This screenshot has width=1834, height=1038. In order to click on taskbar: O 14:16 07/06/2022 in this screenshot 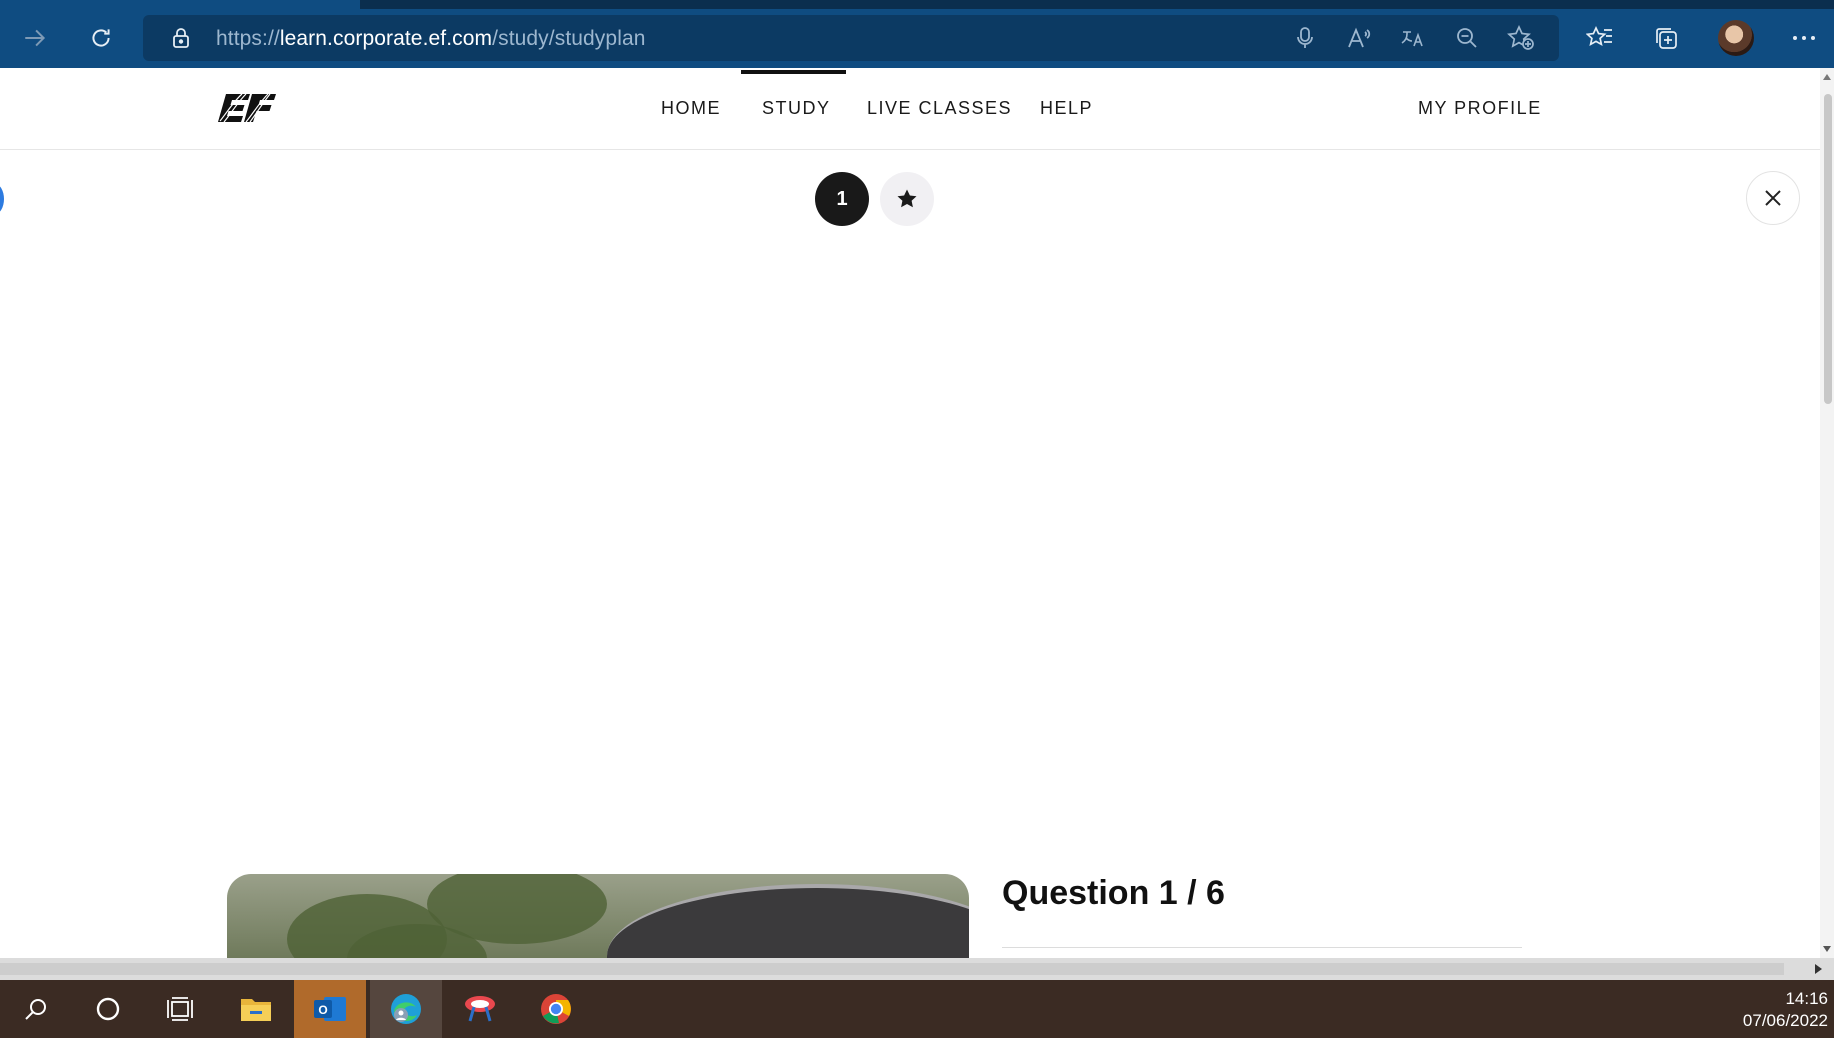, I will do `click(917, 1009)`.